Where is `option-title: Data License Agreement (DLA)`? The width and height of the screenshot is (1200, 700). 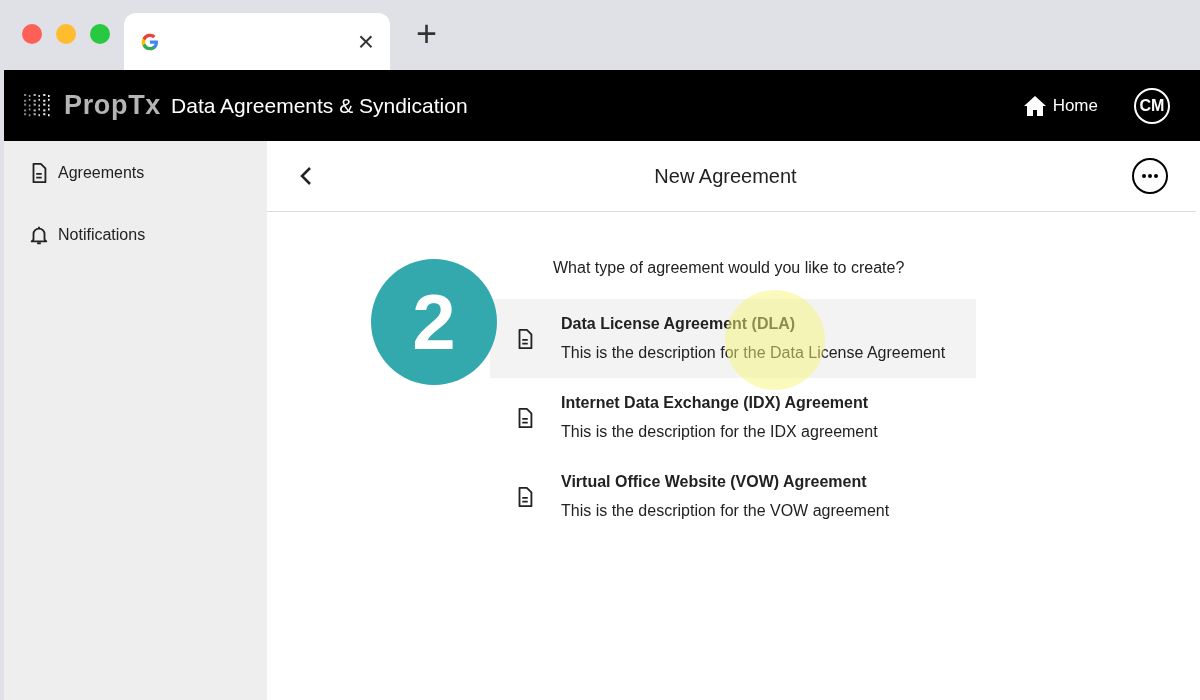 option-title: Data License Agreement (DLA) is located at coordinates (679, 324).